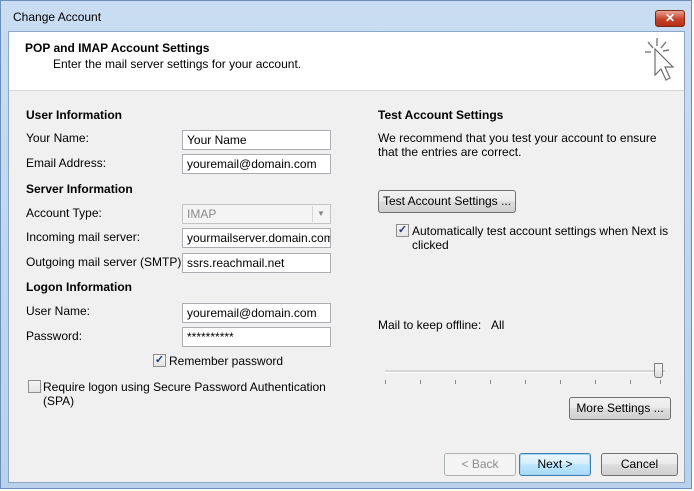 The width and height of the screenshot is (694, 491). What do you see at coordinates (226, 361) in the screenshot?
I see `remember-password-label: Remember password` at bounding box center [226, 361].